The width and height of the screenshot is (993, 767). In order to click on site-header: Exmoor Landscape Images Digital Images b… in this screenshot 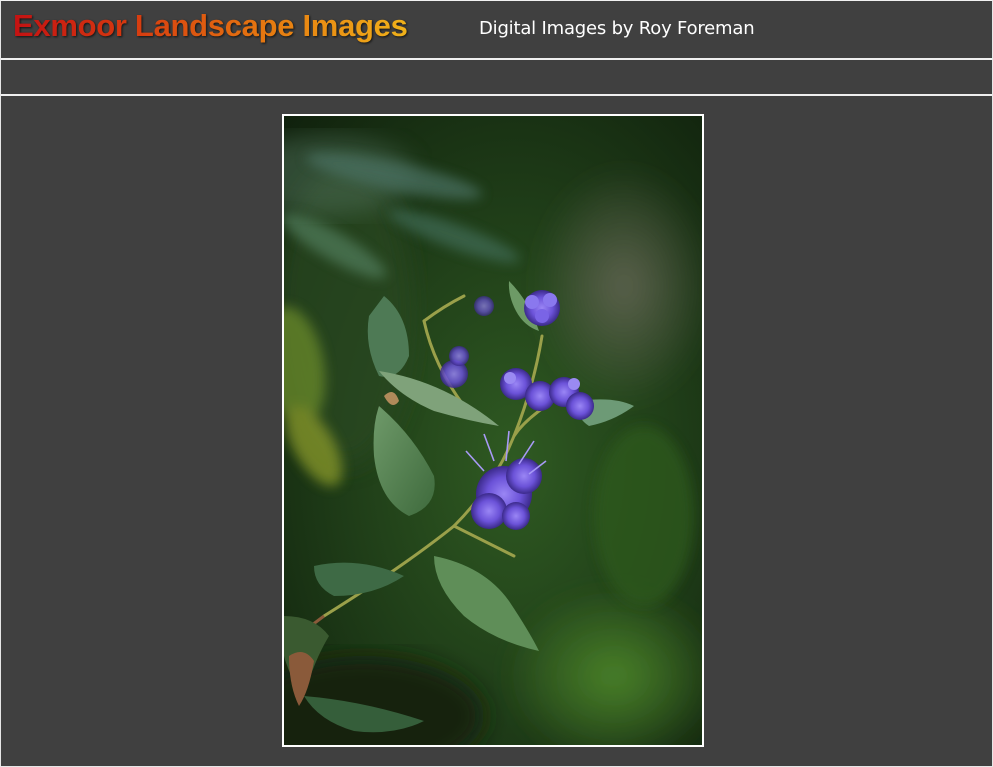, I will do `click(496, 29)`.